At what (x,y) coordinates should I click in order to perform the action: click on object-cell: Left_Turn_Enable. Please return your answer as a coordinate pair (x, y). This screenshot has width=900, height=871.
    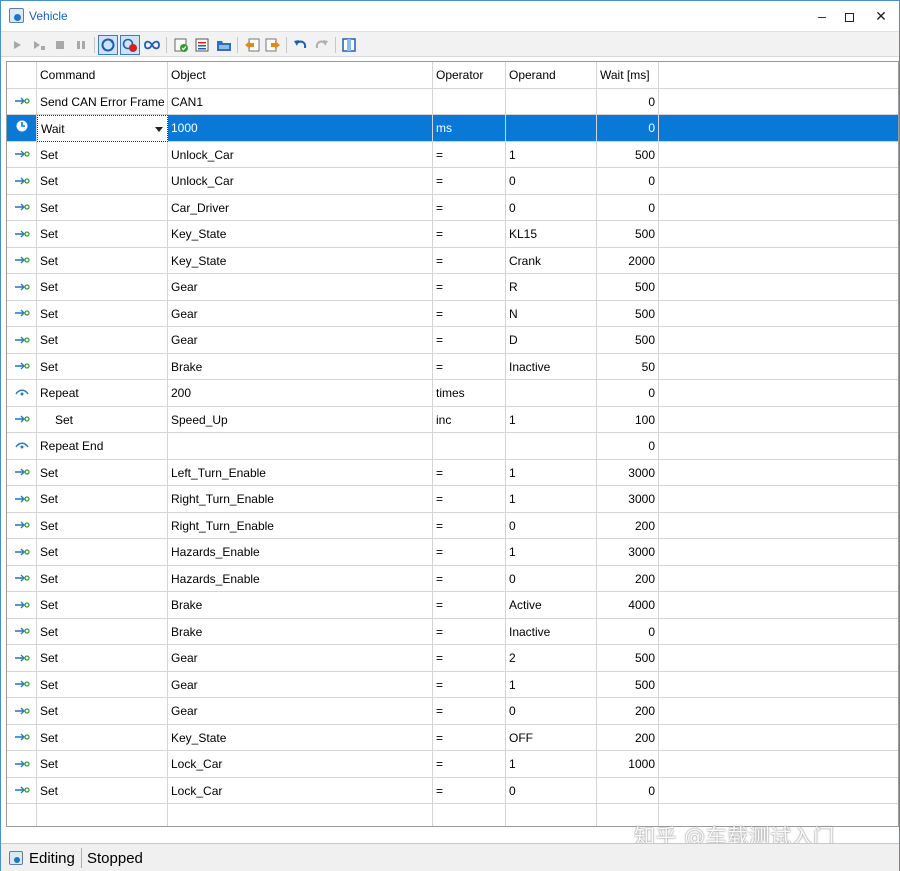
    Looking at the image, I should click on (300, 472).